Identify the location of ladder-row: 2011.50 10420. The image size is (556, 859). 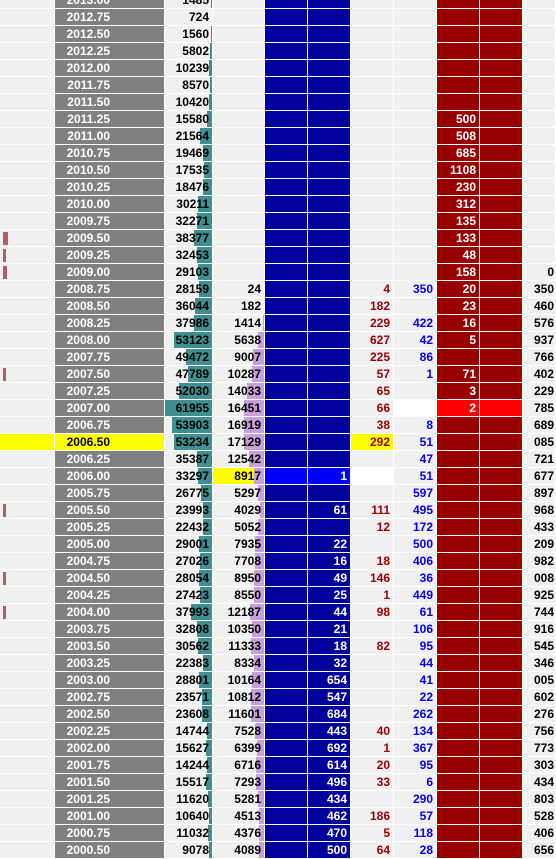
(278, 102).